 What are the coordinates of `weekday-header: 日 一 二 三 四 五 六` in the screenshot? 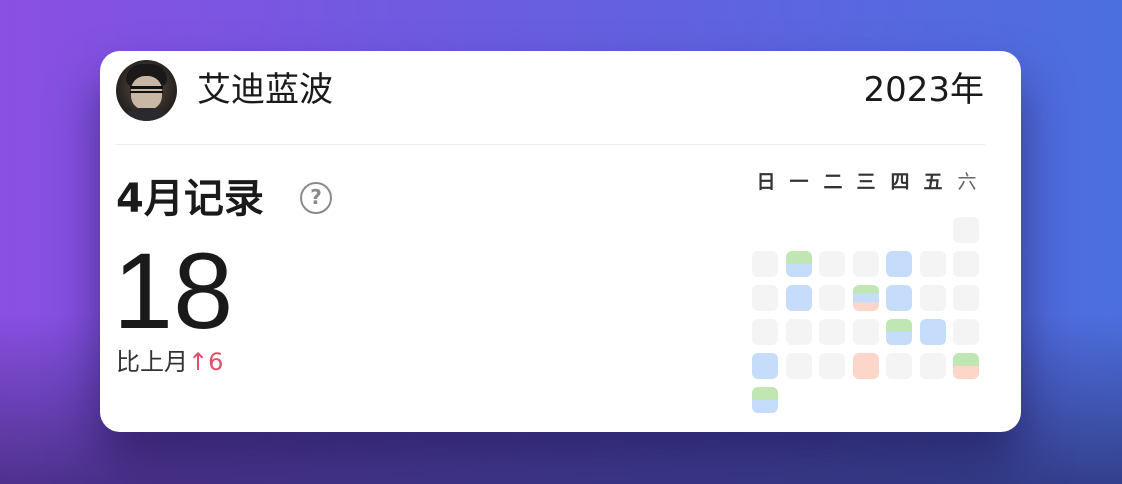 It's located at (866, 182).